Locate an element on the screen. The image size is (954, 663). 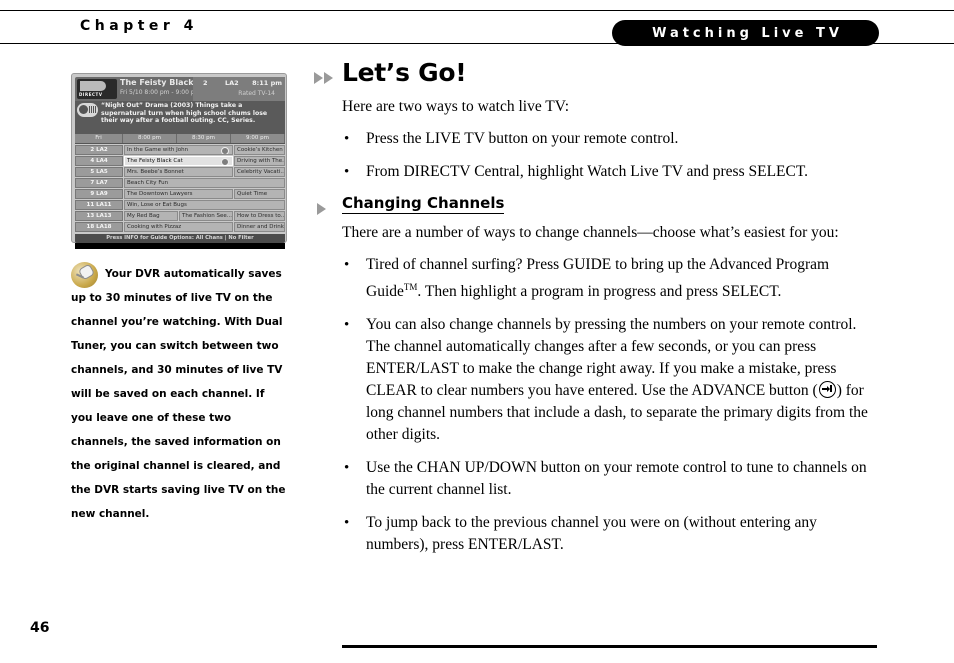
screen-bottom-bezel is located at coordinates (180, 246).